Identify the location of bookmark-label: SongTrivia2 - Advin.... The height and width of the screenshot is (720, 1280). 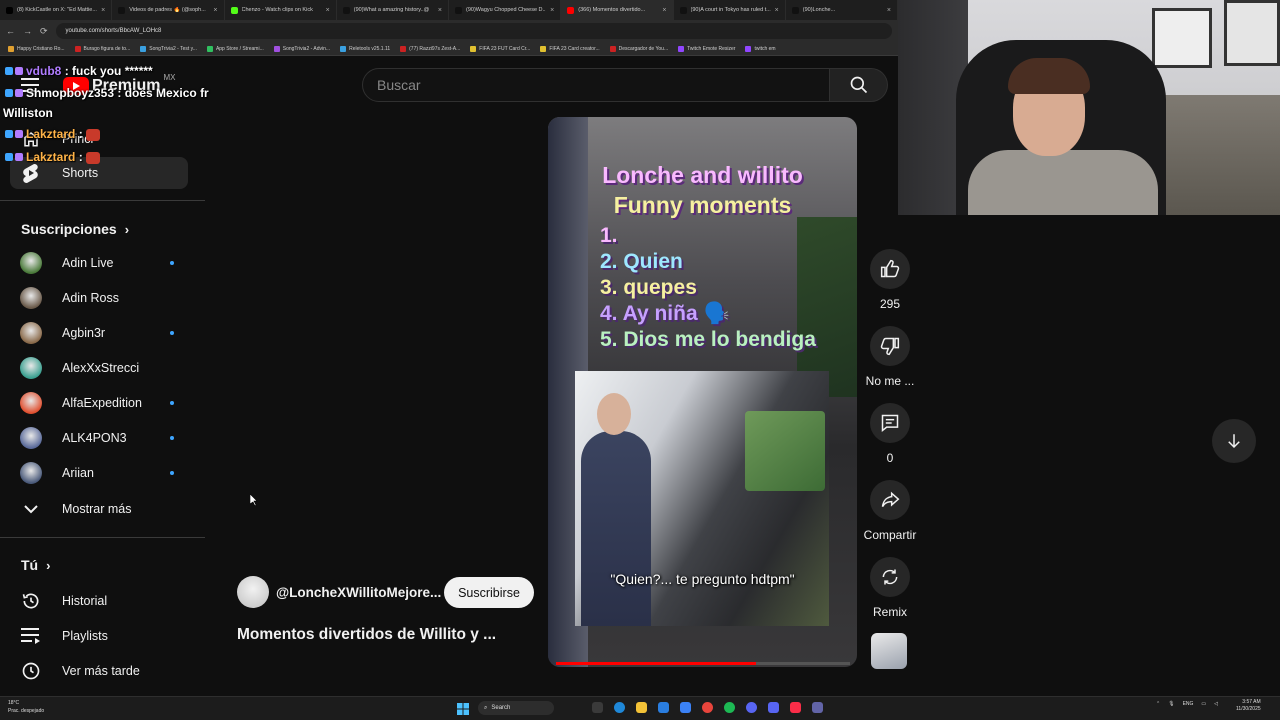
(306, 48).